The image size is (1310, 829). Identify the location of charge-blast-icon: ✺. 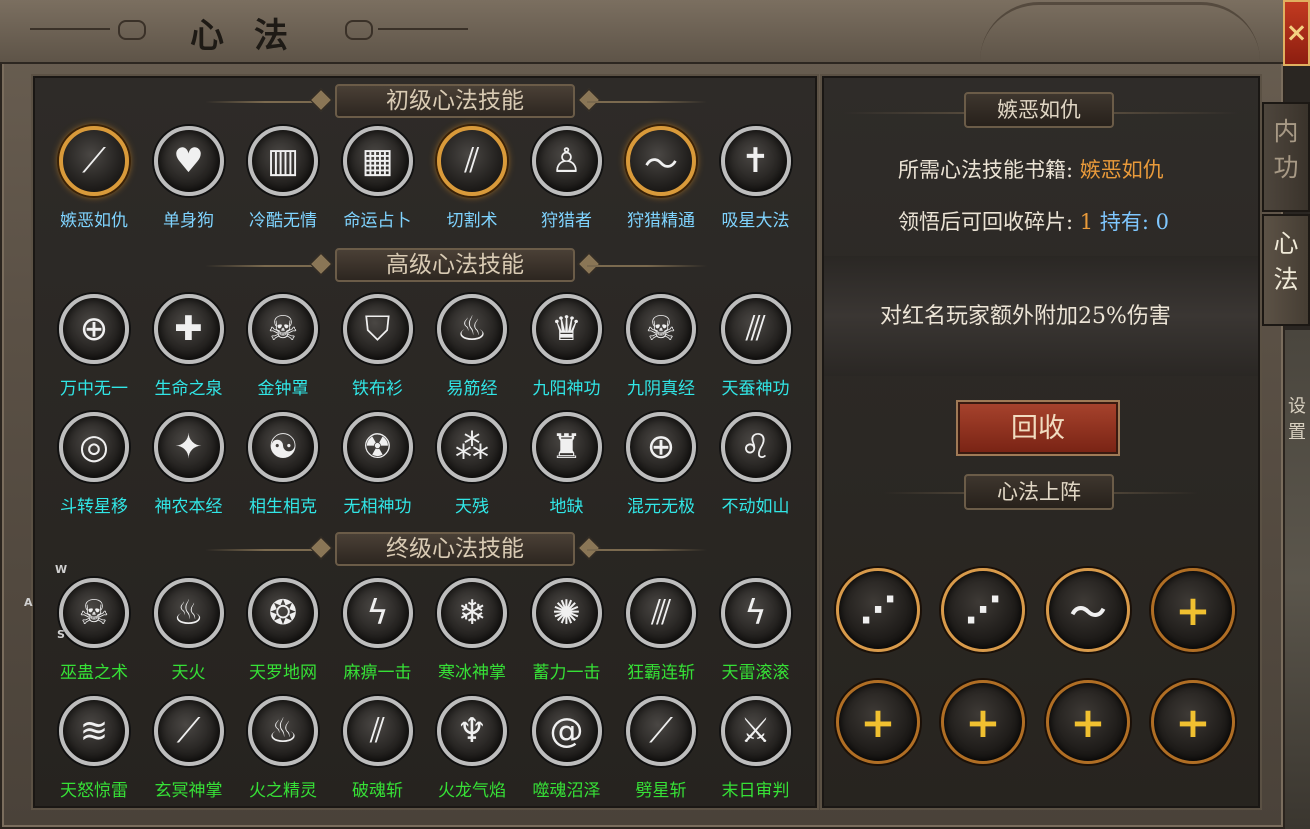
(566, 613).